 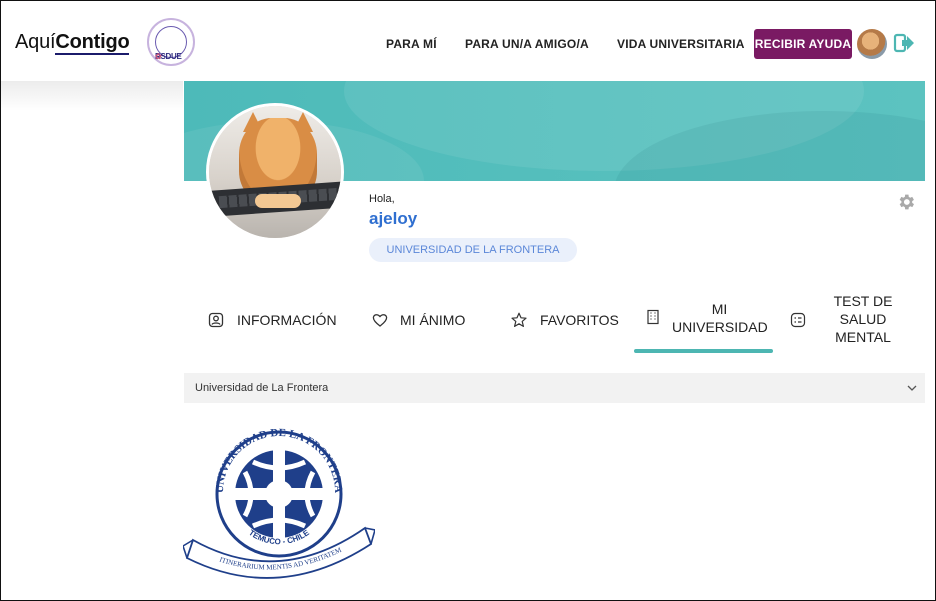 What do you see at coordinates (904, 43) in the screenshot?
I see `logout-icon` at bounding box center [904, 43].